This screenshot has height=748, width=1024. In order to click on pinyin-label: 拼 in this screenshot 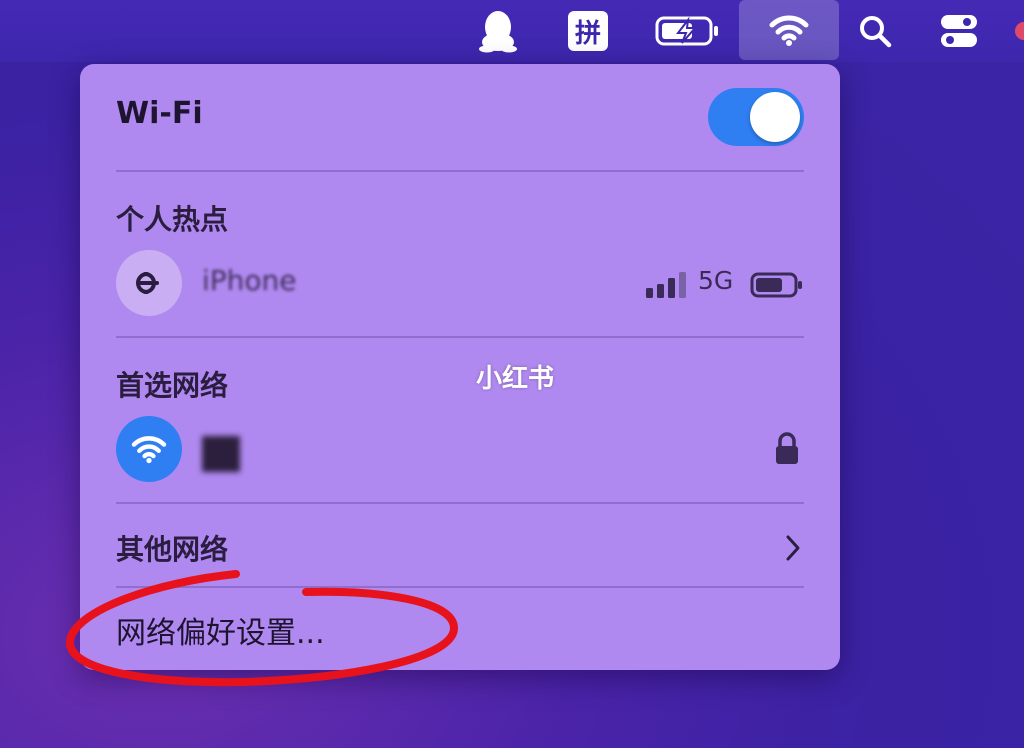, I will do `click(588, 31)`.